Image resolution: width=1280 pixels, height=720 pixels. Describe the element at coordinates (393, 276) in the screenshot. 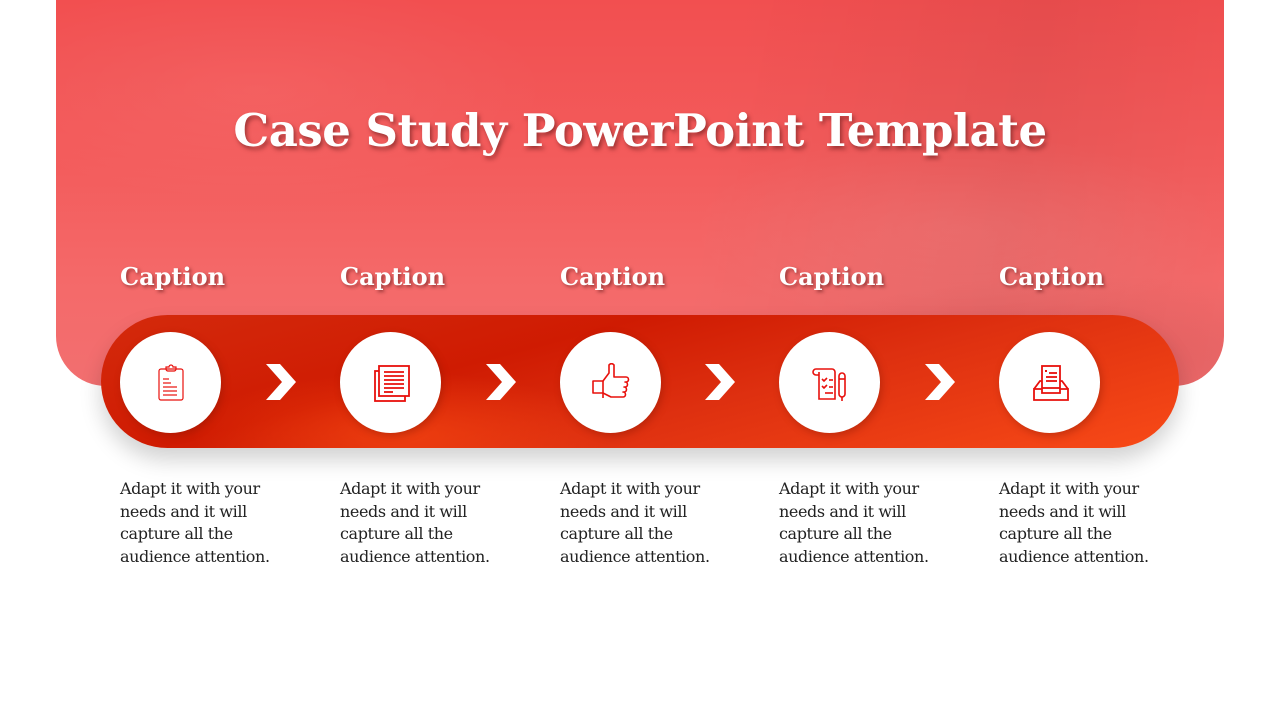

I see `step-2-caption: Caption` at that location.